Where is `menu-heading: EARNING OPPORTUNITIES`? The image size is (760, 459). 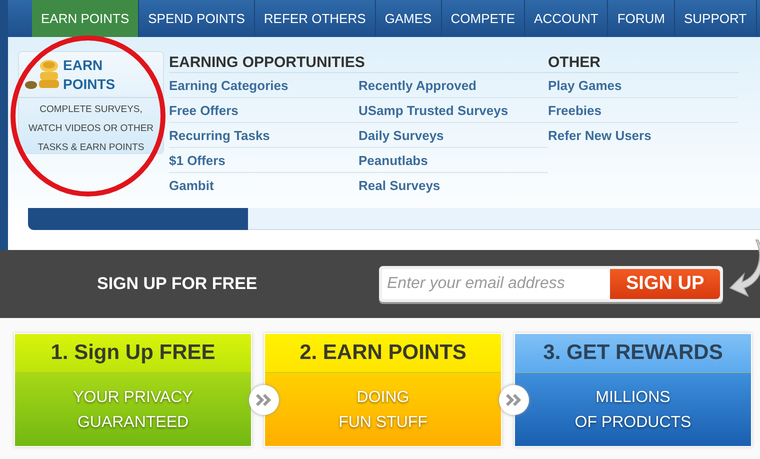
menu-heading: EARNING OPPORTUNITIES is located at coordinates (359, 61).